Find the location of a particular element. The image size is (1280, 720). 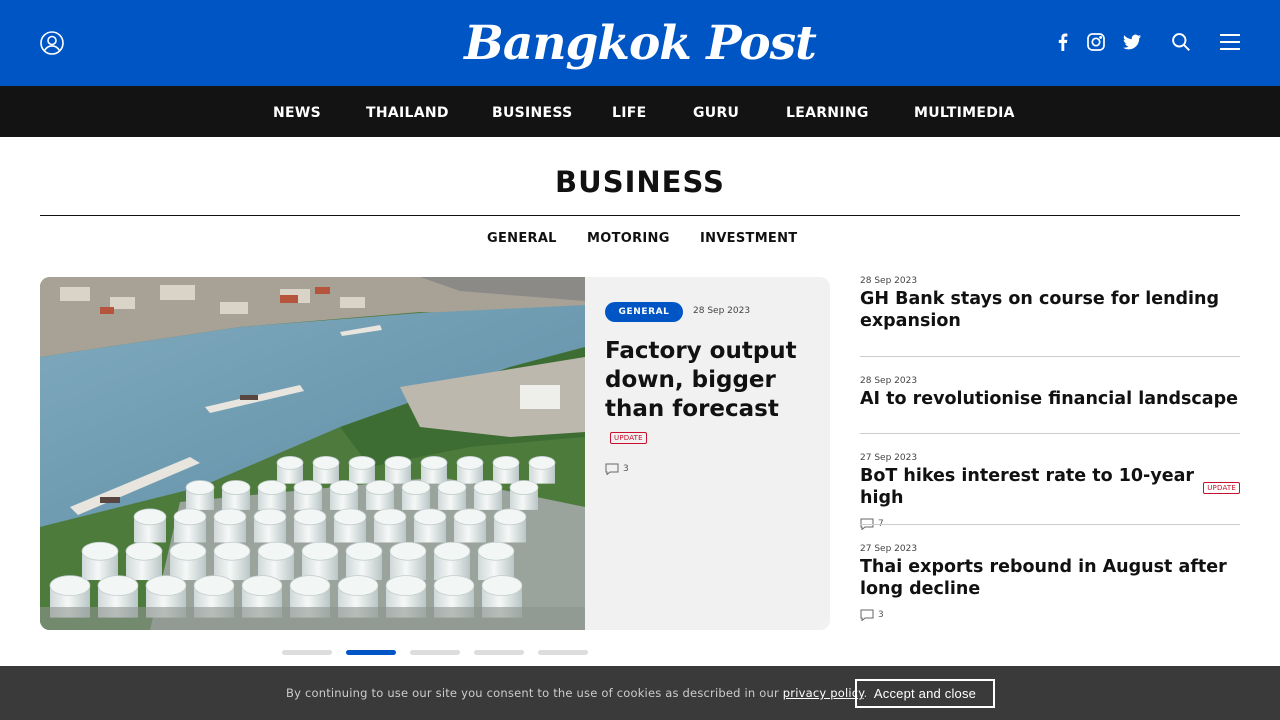

subnav-investment: INVESTMENT is located at coordinates (748, 238).